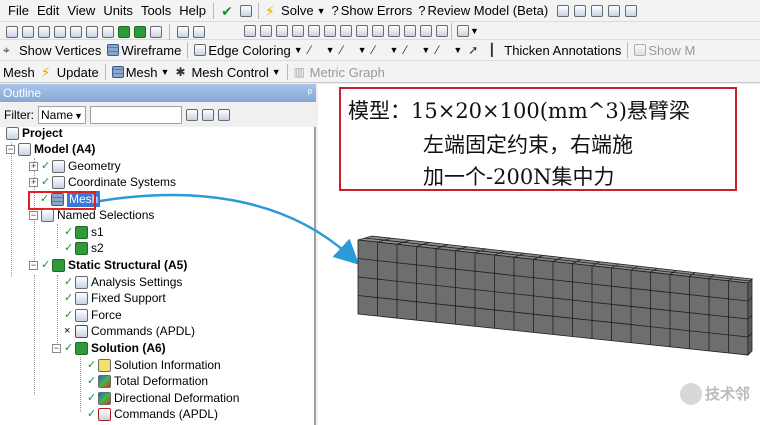 The width and height of the screenshot is (760, 425). I want to click on watermark: 技术邻, so click(714, 394).